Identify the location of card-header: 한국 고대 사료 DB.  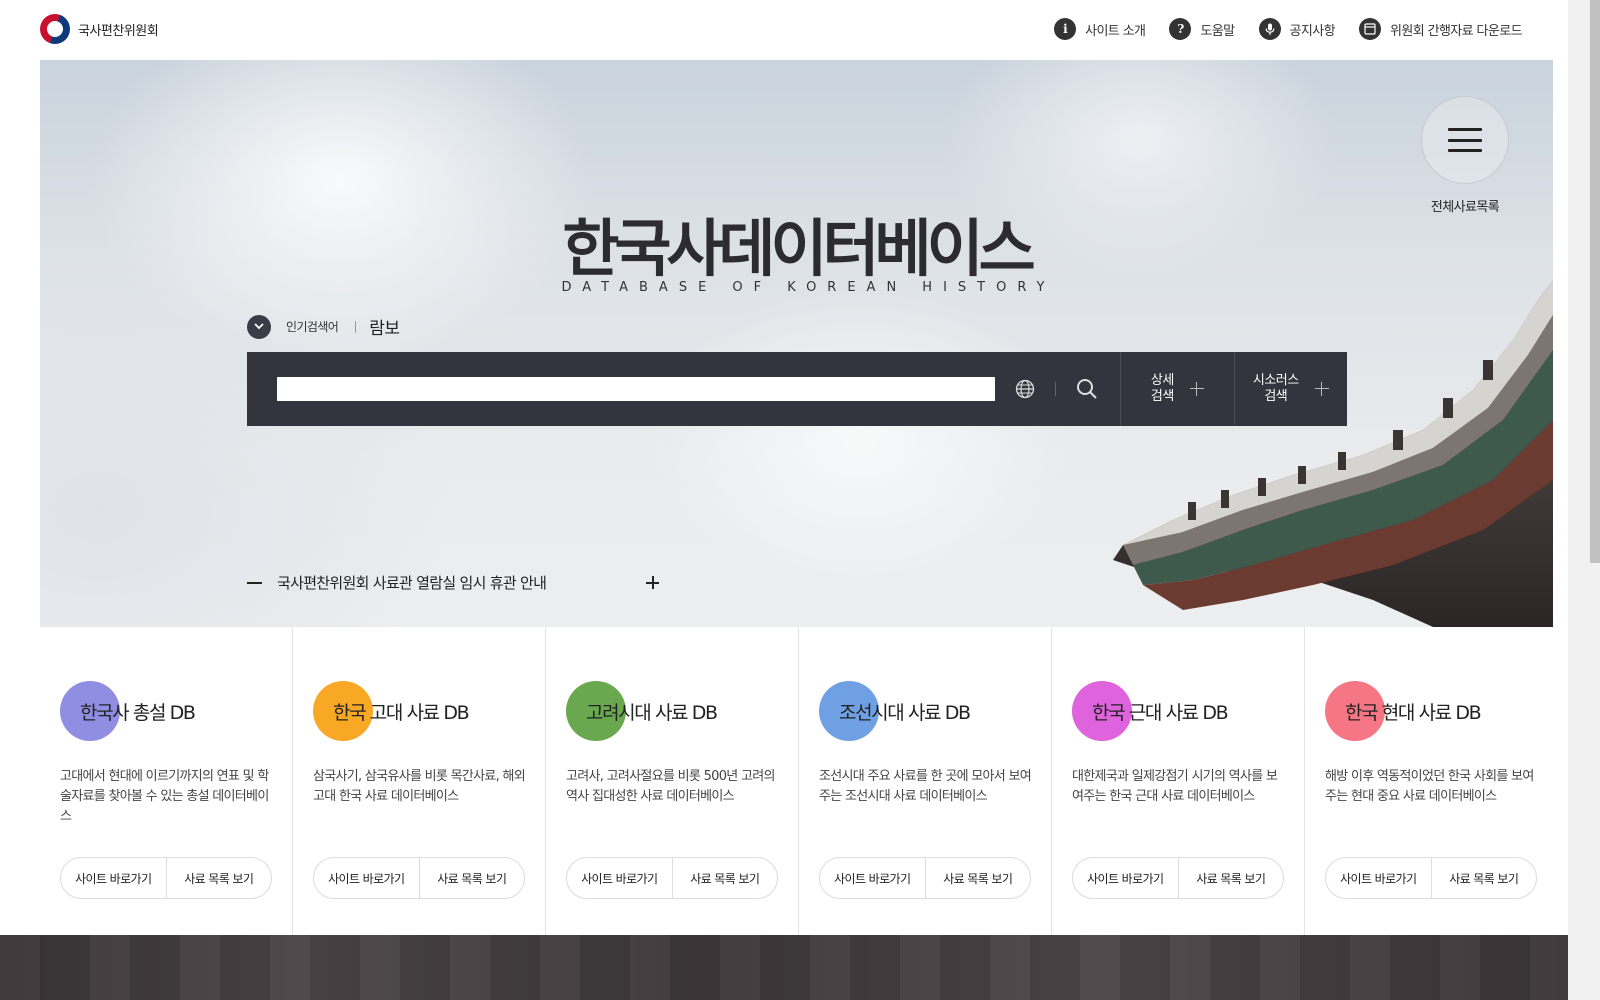
(419, 711).